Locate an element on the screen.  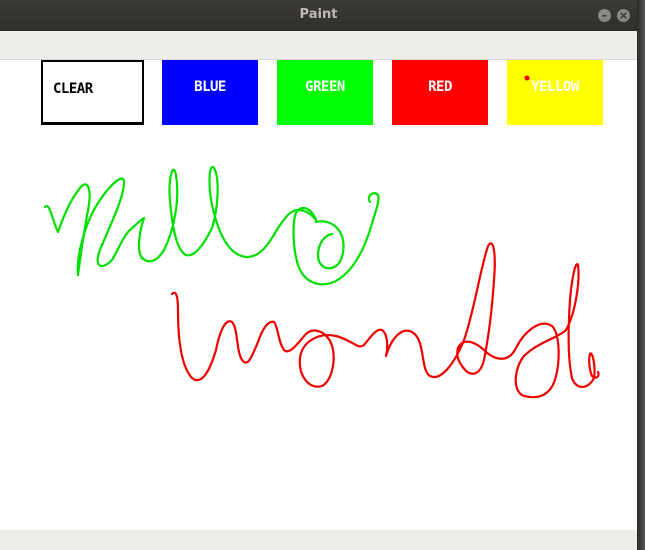
status-bar is located at coordinates (318, 540).